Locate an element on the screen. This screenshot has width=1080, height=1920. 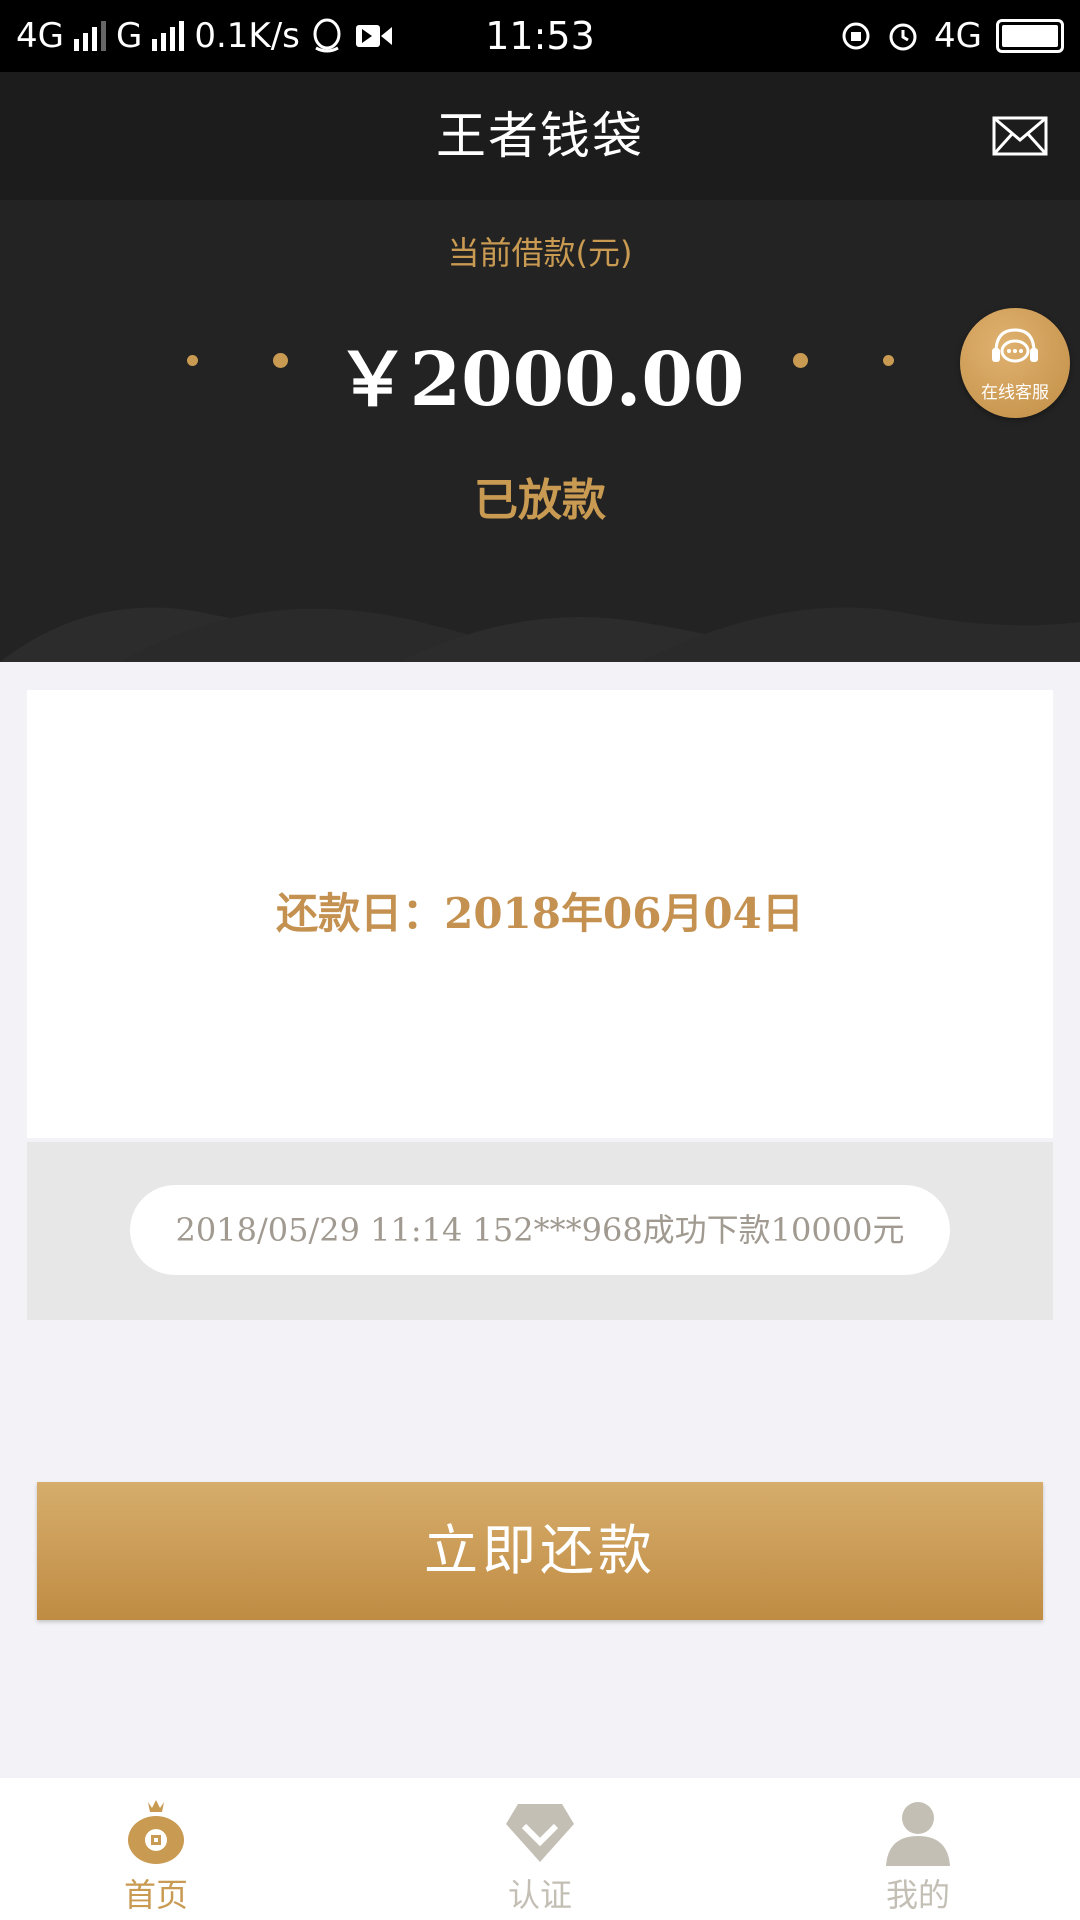
tab-bar: 首页 认证 我的 is located at coordinates (540, 1849).